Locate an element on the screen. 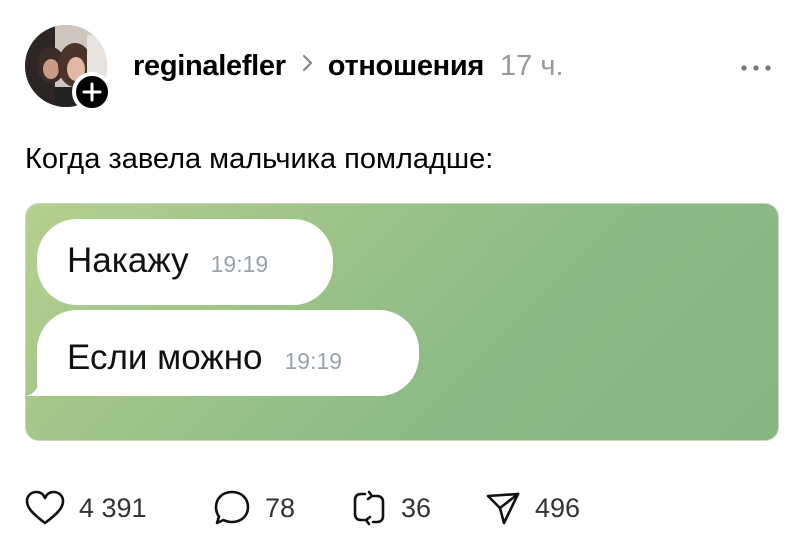  message-text: Накажу is located at coordinates (128, 260).